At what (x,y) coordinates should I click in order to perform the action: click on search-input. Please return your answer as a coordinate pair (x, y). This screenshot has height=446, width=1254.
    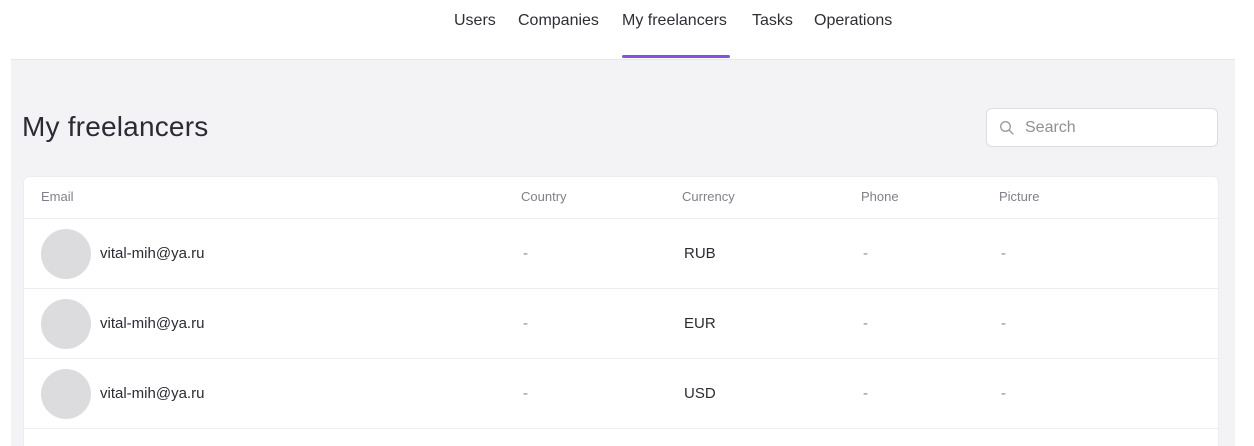
    Looking at the image, I should click on (1117, 128).